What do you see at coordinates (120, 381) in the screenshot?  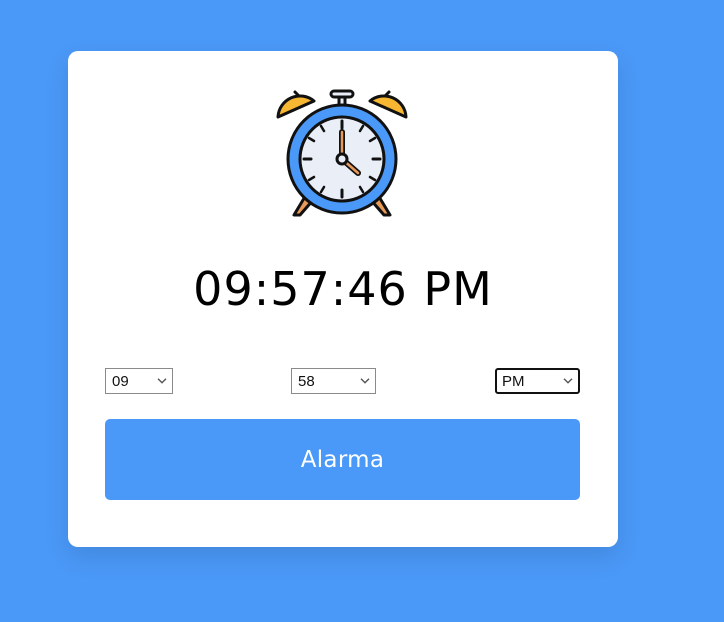 I see `hour-select-value: 09` at bounding box center [120, 381].